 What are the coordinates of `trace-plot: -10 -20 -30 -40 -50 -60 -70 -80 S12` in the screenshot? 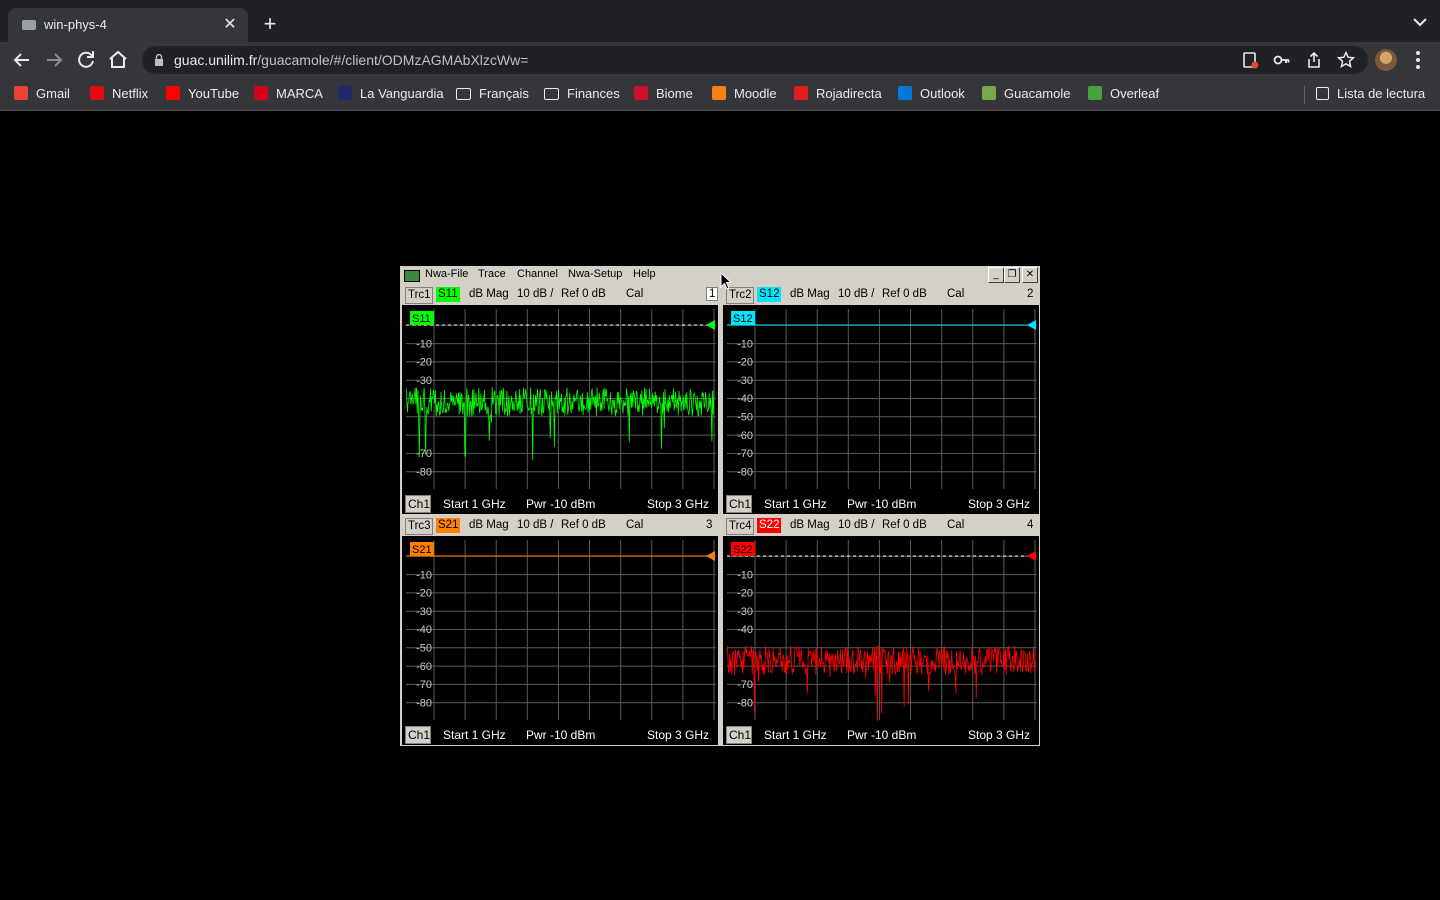 It's located at (882, 399).